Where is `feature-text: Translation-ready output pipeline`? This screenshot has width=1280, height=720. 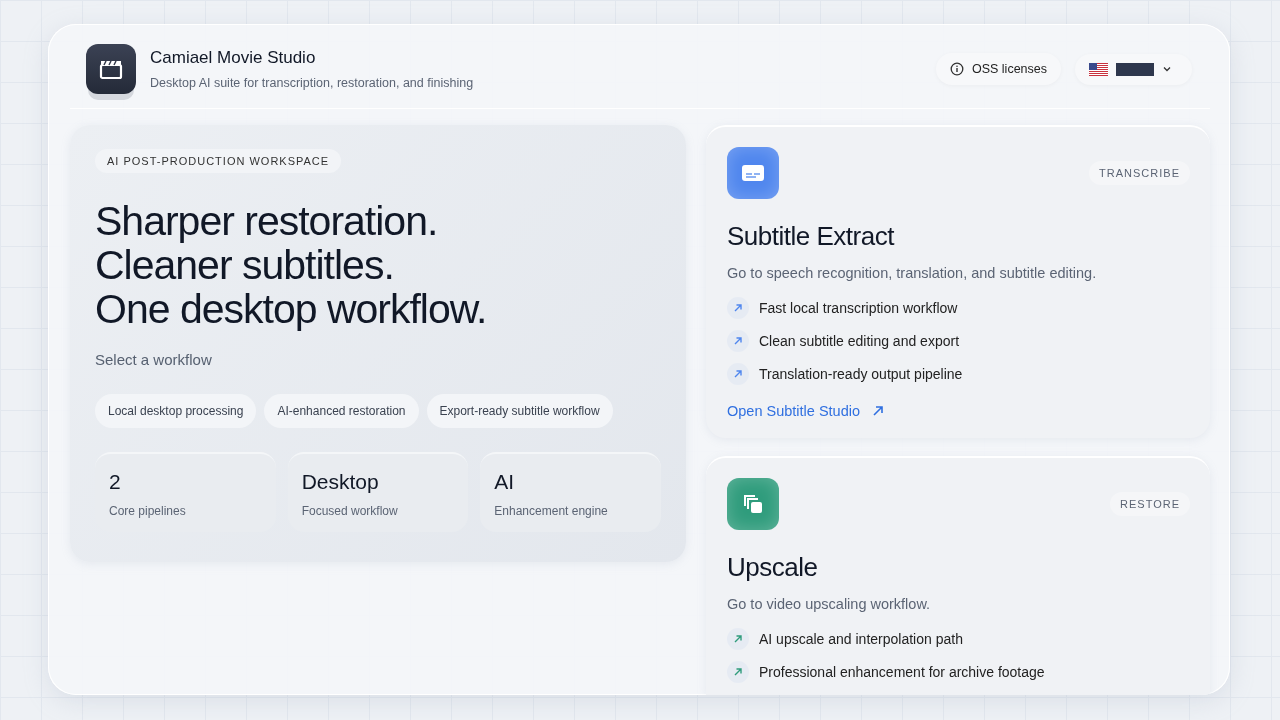 feature-text: Translation-ready output pipeline is located at coordinates (861, 374).